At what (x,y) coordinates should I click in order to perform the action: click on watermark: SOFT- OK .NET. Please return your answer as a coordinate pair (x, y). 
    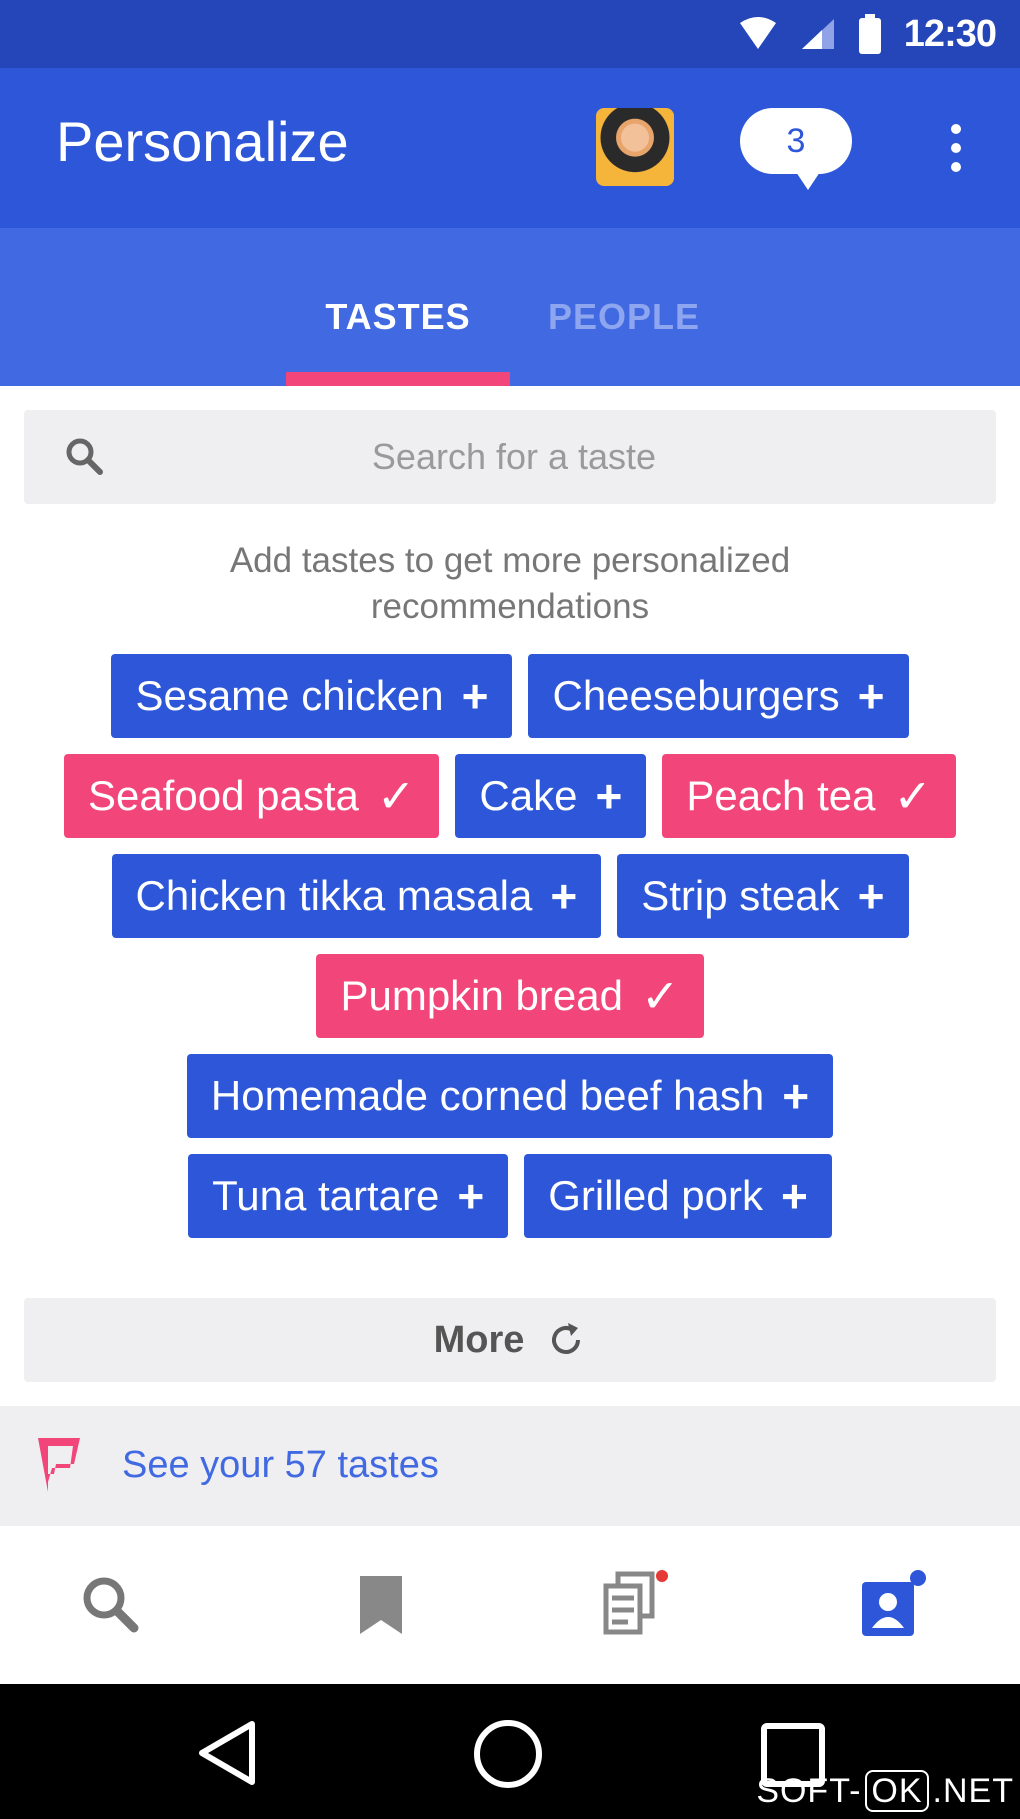
    Looking at the image, I should click on (885, 1791).